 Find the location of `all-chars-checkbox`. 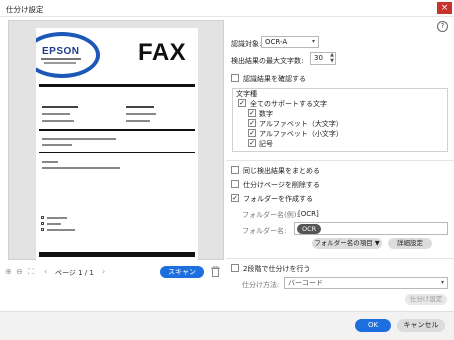

all-chars-checkbox is located at coordinates (242, 103).